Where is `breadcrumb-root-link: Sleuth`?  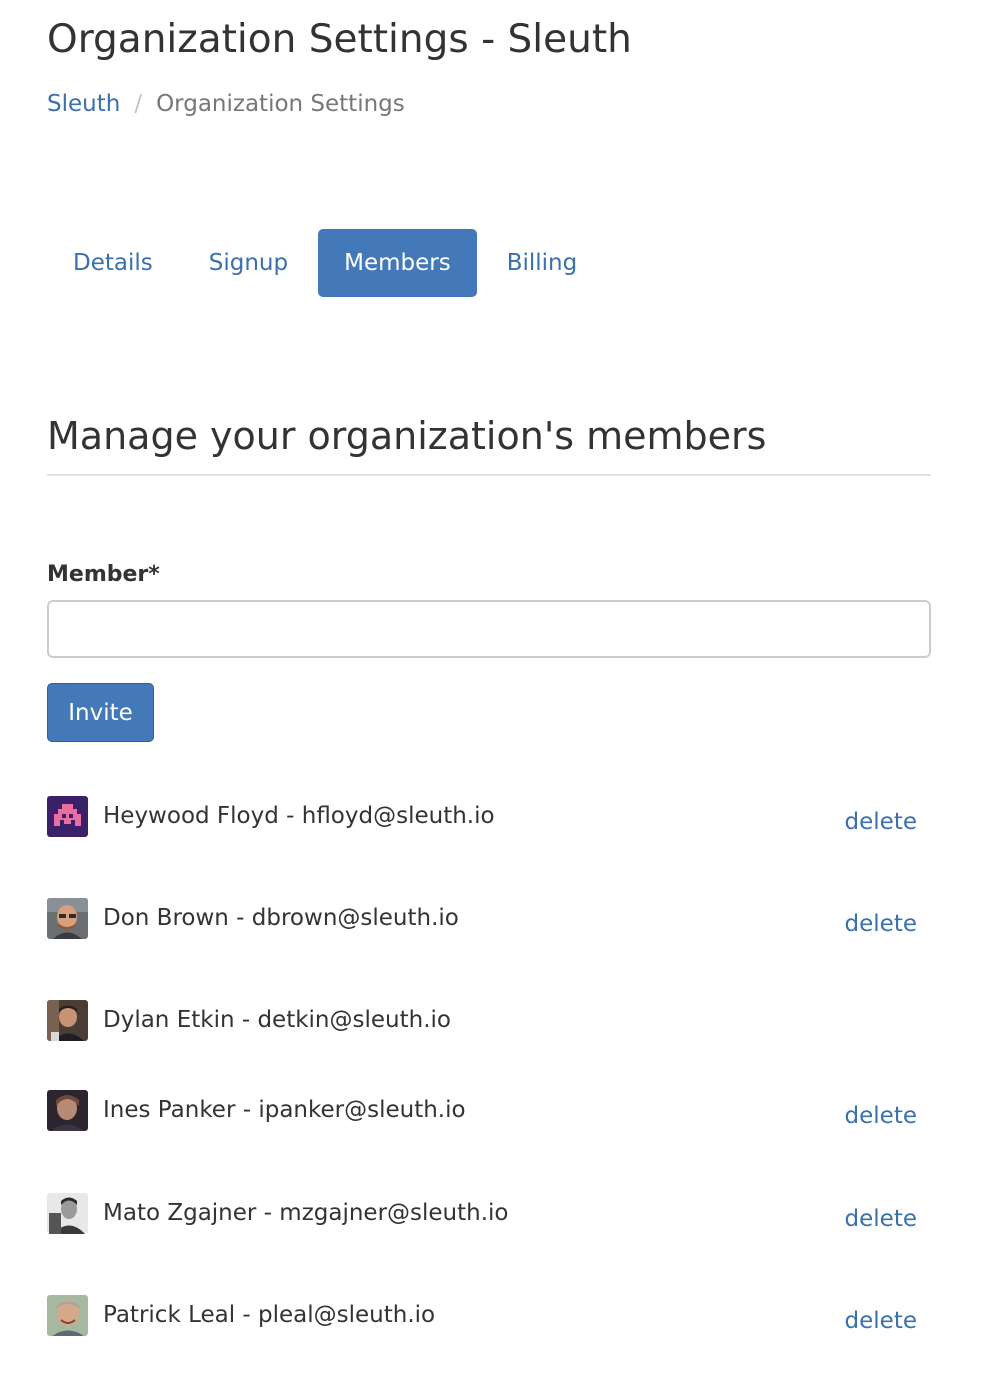 breadcrumb-root-link: Sleuth is located at coordinates (83, 104).